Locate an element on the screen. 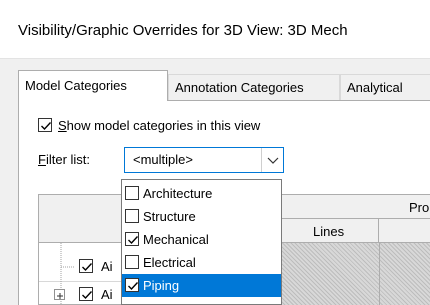 The image size is (430, 305). list-item-architecture: Architecture is located at coordinates (201, 193).